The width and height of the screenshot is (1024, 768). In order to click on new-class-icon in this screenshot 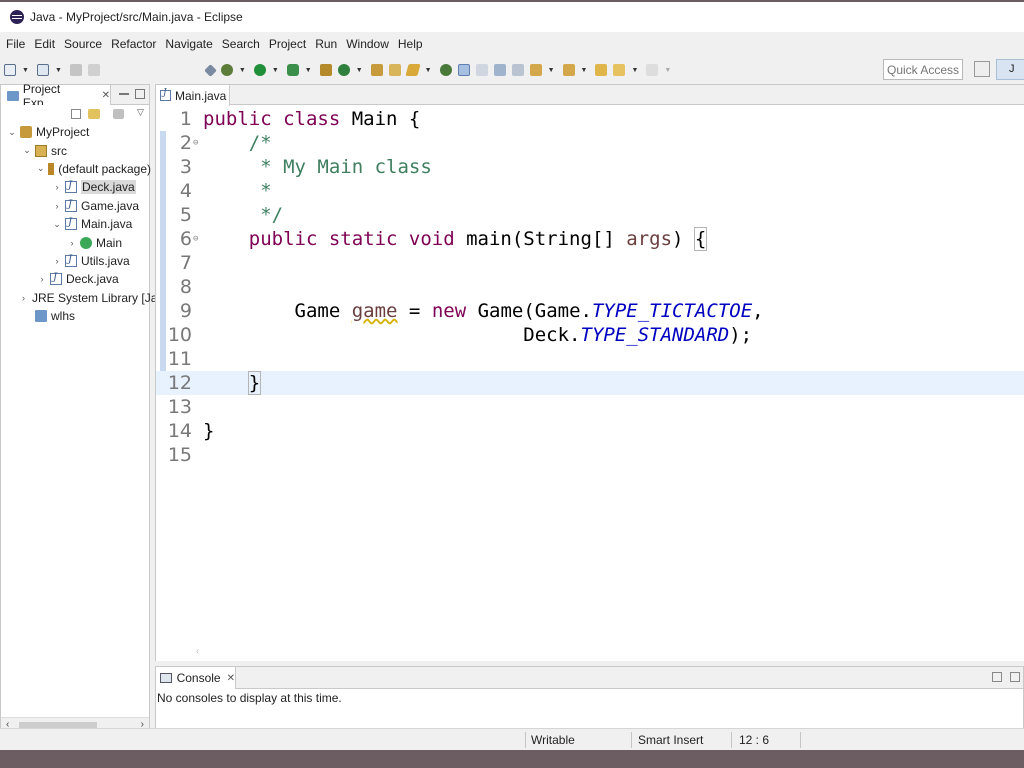, I will do `click(343, 70)`.